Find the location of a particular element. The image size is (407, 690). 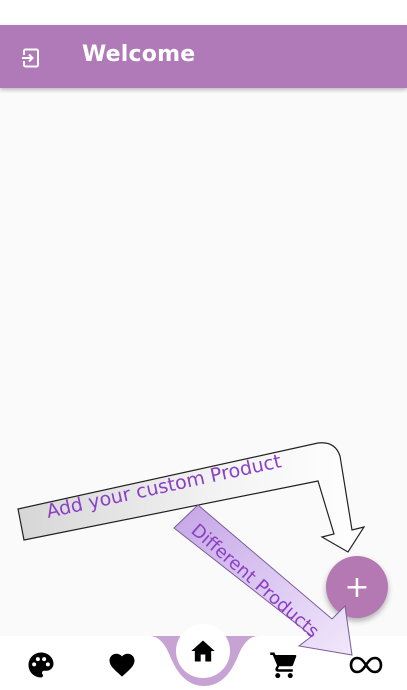

nav-item-more is located at coordinates (366, 665).